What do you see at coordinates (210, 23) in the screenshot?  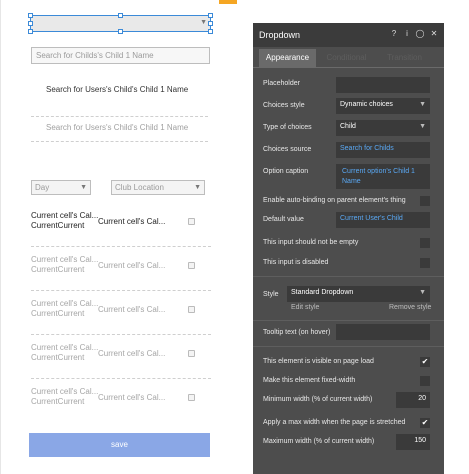 I see `resize-handle-right` at bounding box center [210, 23].